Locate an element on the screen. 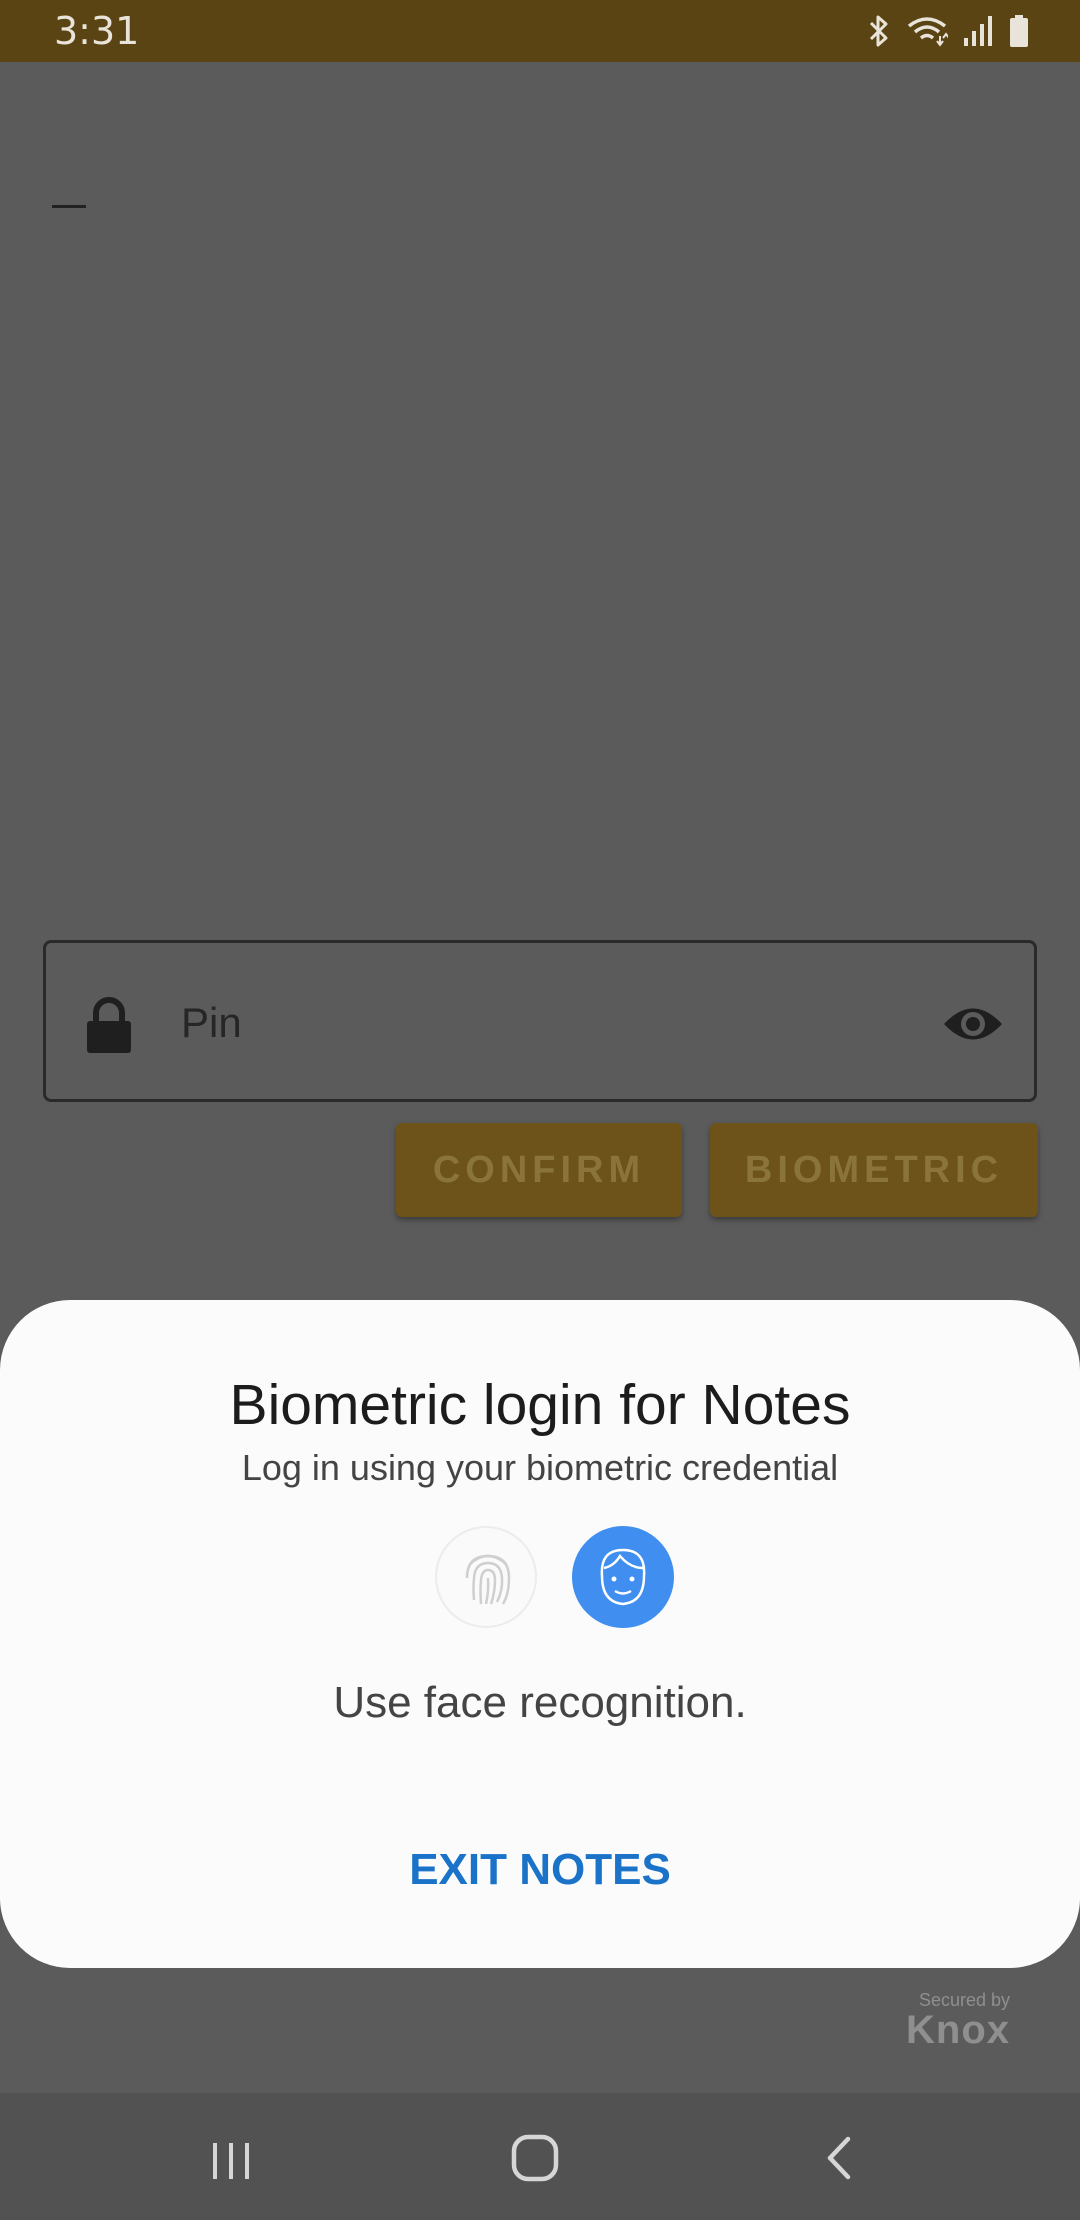 Image resolution: width=1080 pixels, height=2220 pixels. back-icon is located at coordinates (840, 2158).